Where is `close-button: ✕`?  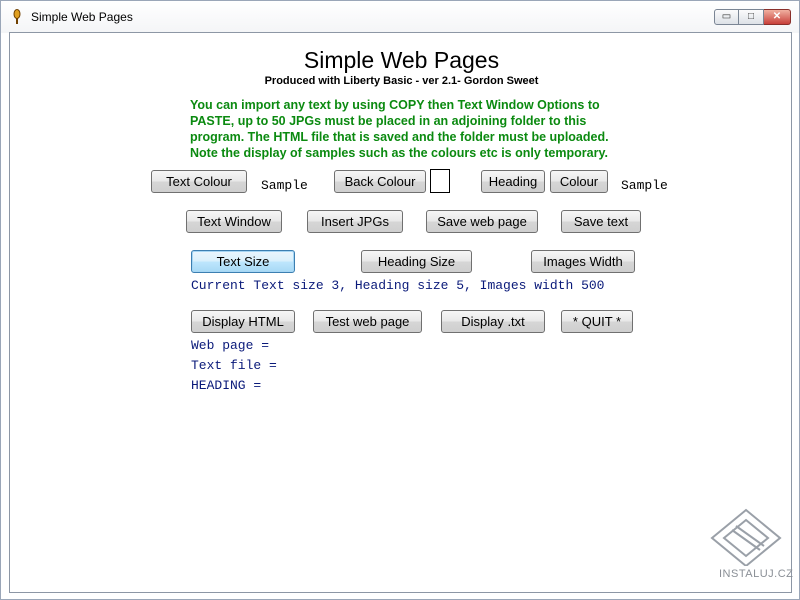 close-button: ✕ is located at coordinates (777, 17).